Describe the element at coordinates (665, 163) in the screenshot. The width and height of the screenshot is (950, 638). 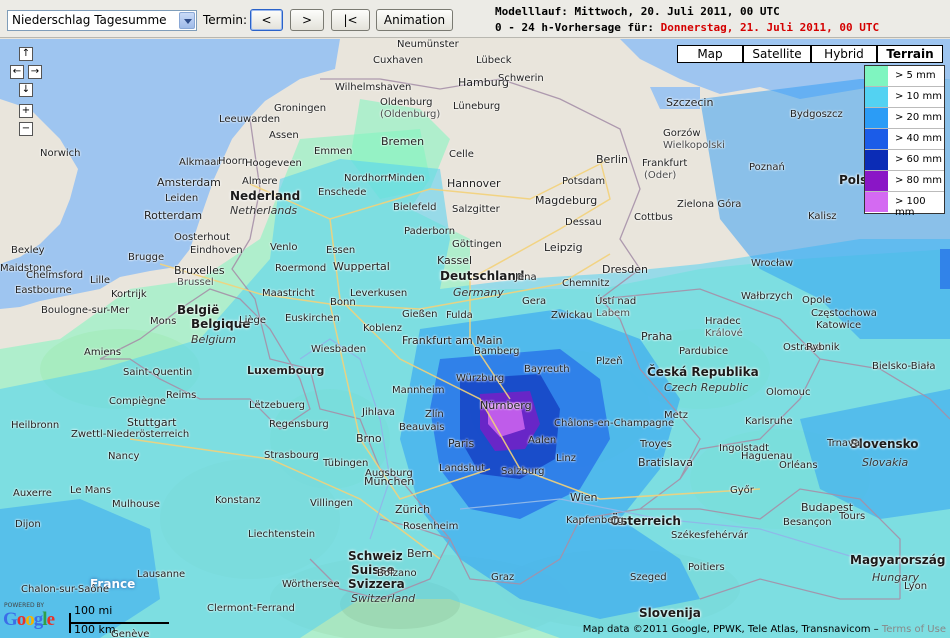
I see `city-label: Frankfurt` at that location.